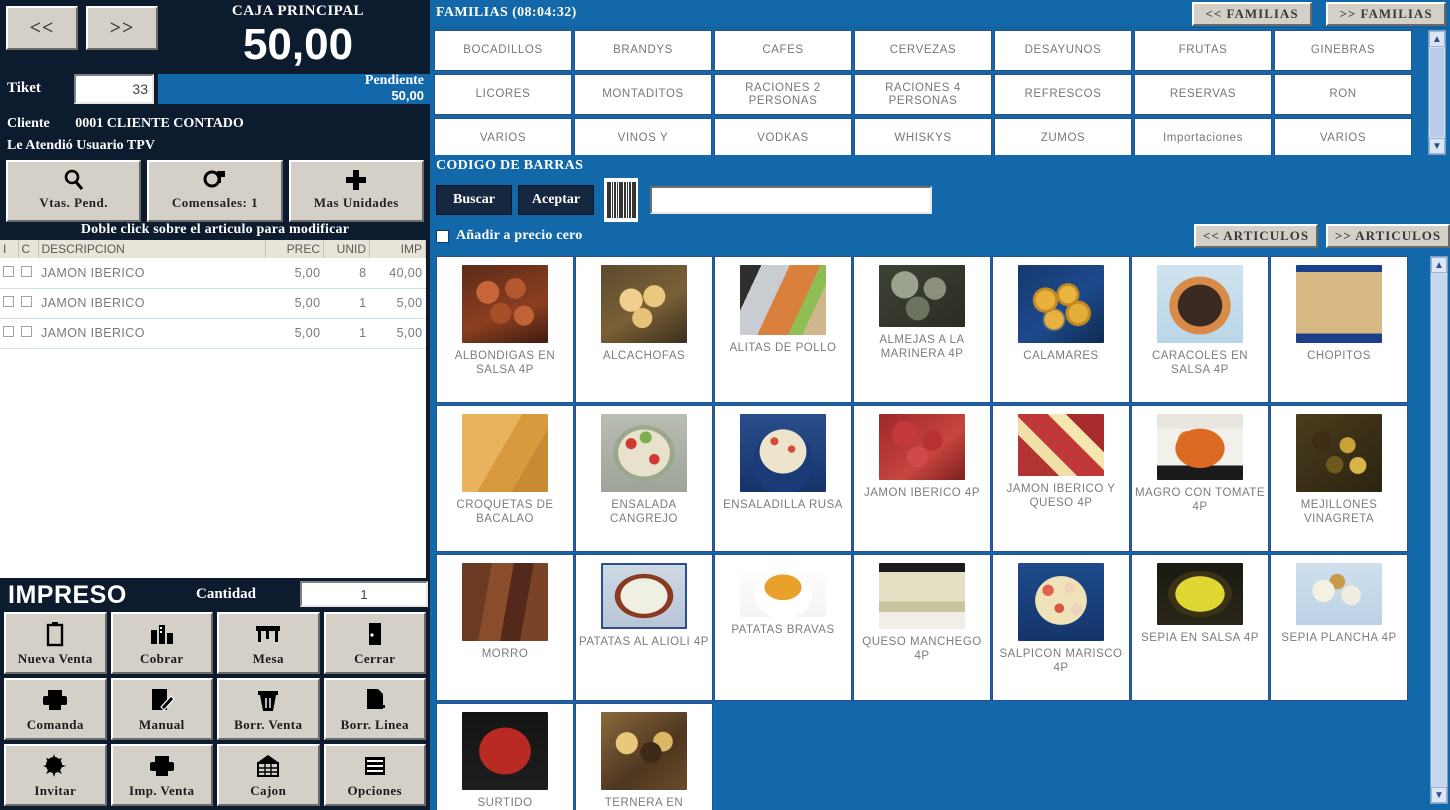 The image size is (1450, 810). What do you see at coordinates (1061, 478) in the screenshot?
I see `articulo-cell: JAMON IBERICO Y QUESO 4P` at bounding box center [1061, 478].